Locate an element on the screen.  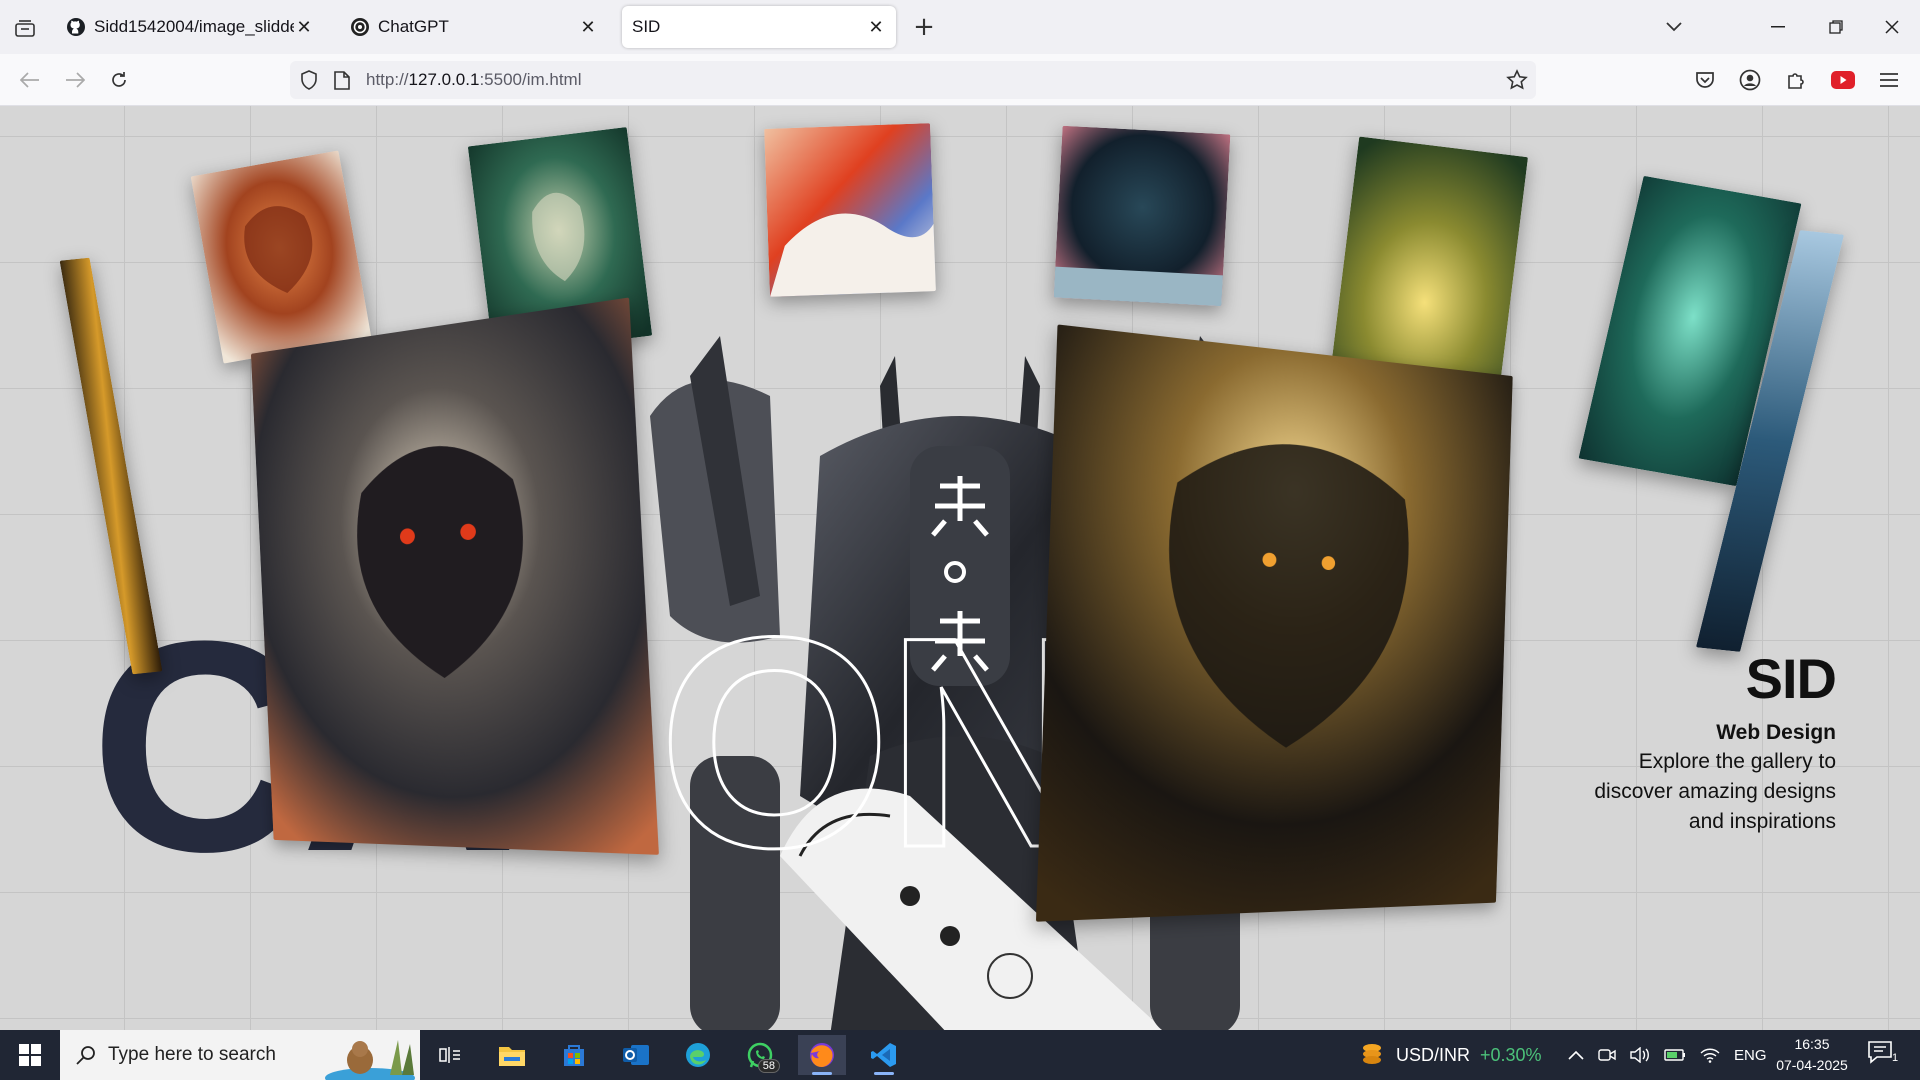
volume-icon is located at coordinates (1640, 1055).